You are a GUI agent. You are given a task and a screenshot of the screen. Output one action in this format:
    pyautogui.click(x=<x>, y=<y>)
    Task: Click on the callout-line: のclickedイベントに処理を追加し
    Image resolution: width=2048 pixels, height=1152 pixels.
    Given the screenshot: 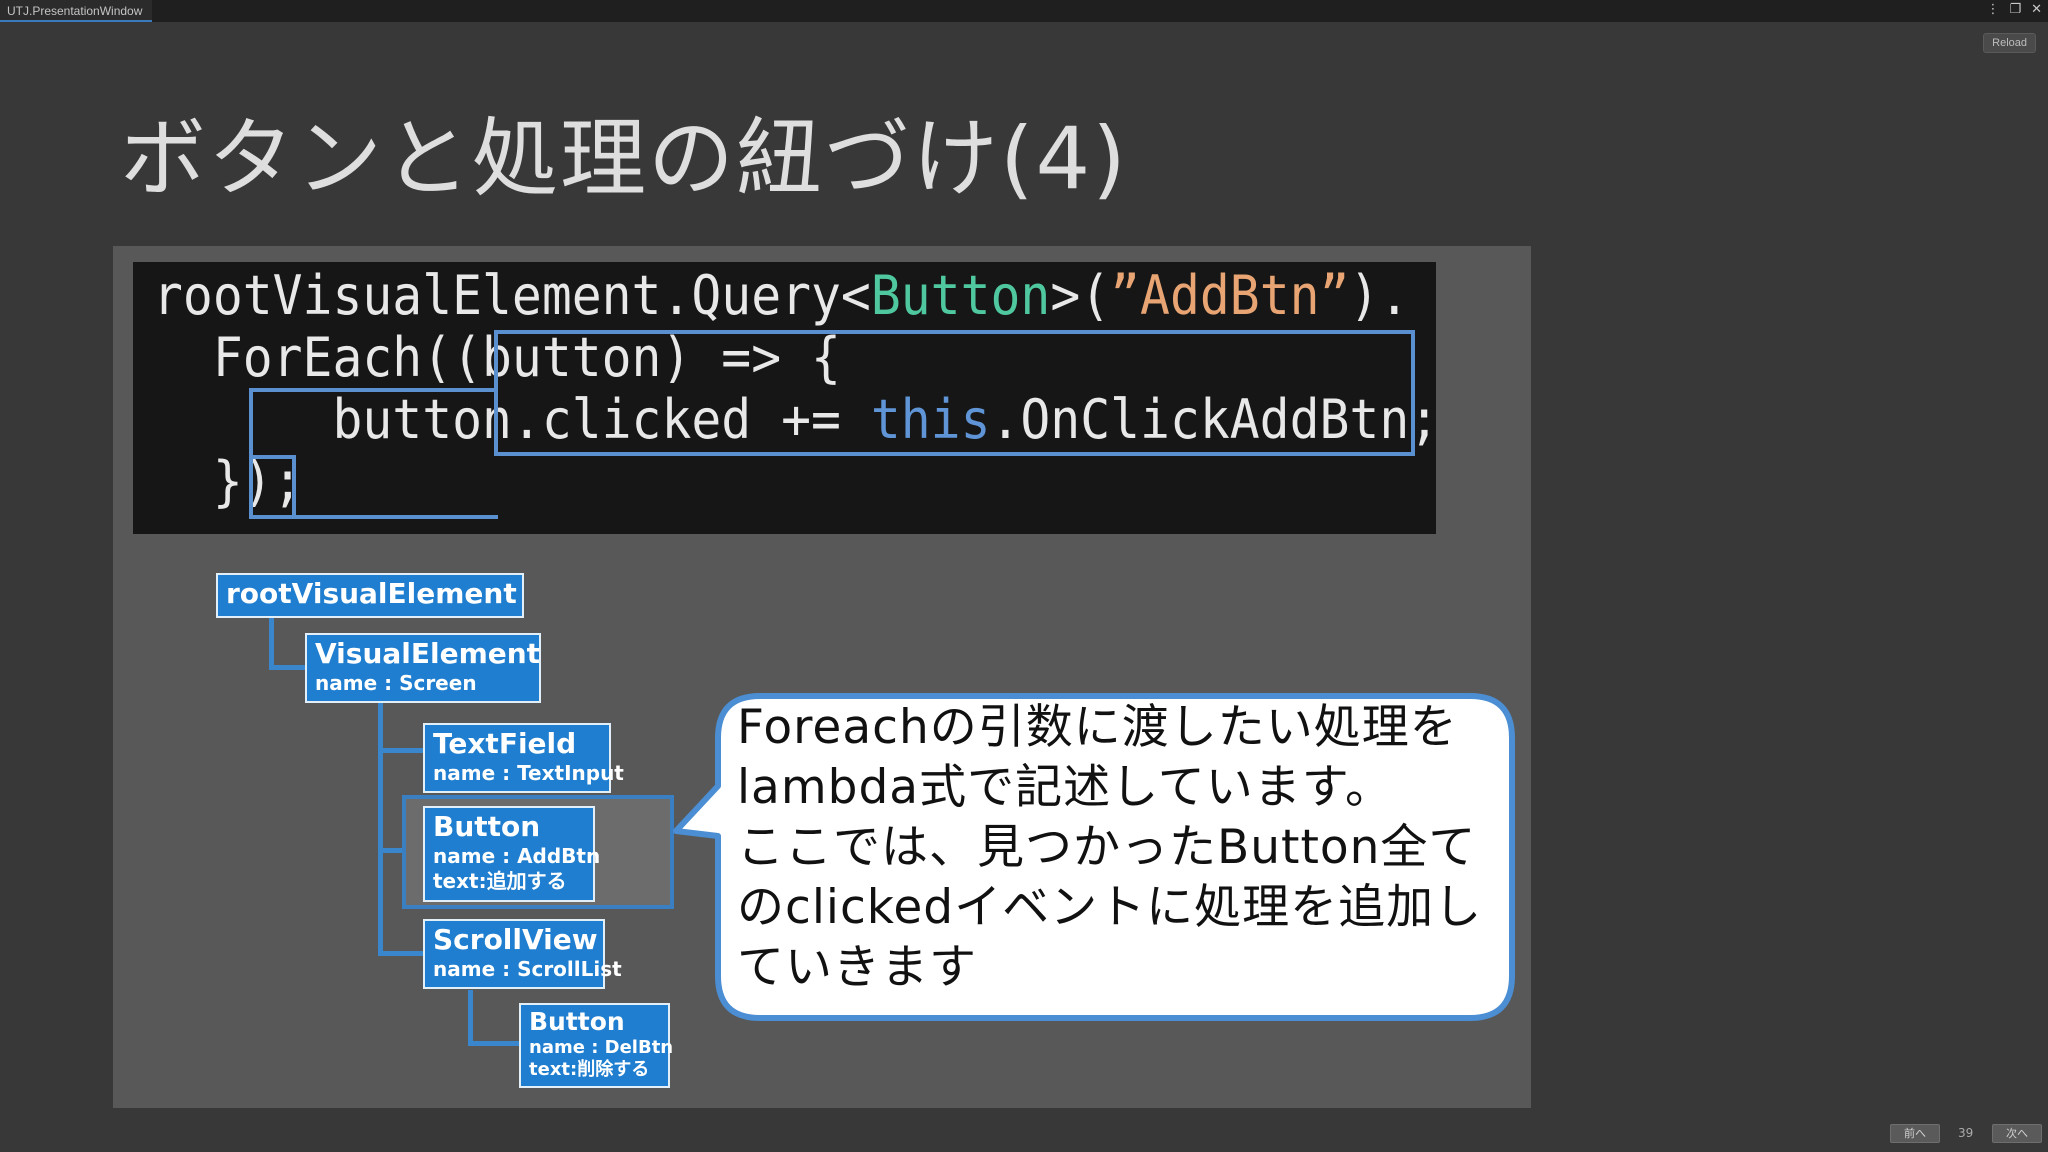 What is the action you would take?
    pyautogui.click(x=1110, y=907)
    